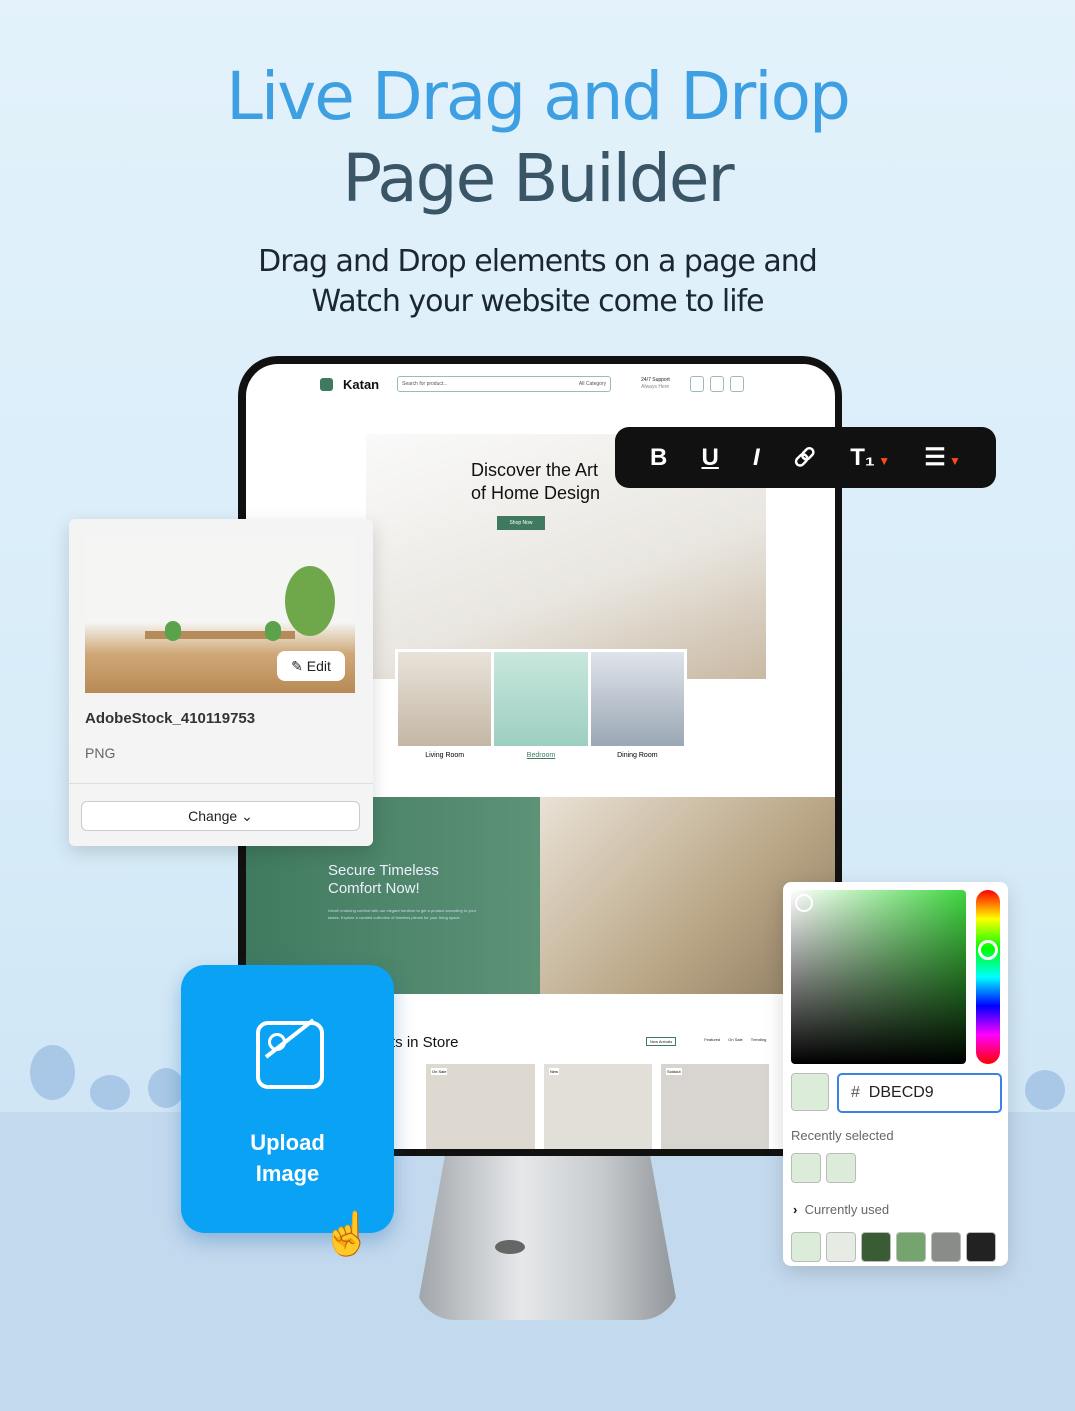  Describe the element at coordinates (661, 1041) in the screenshot. I see `tab-new-arrivals: New Arrivals` at that location.